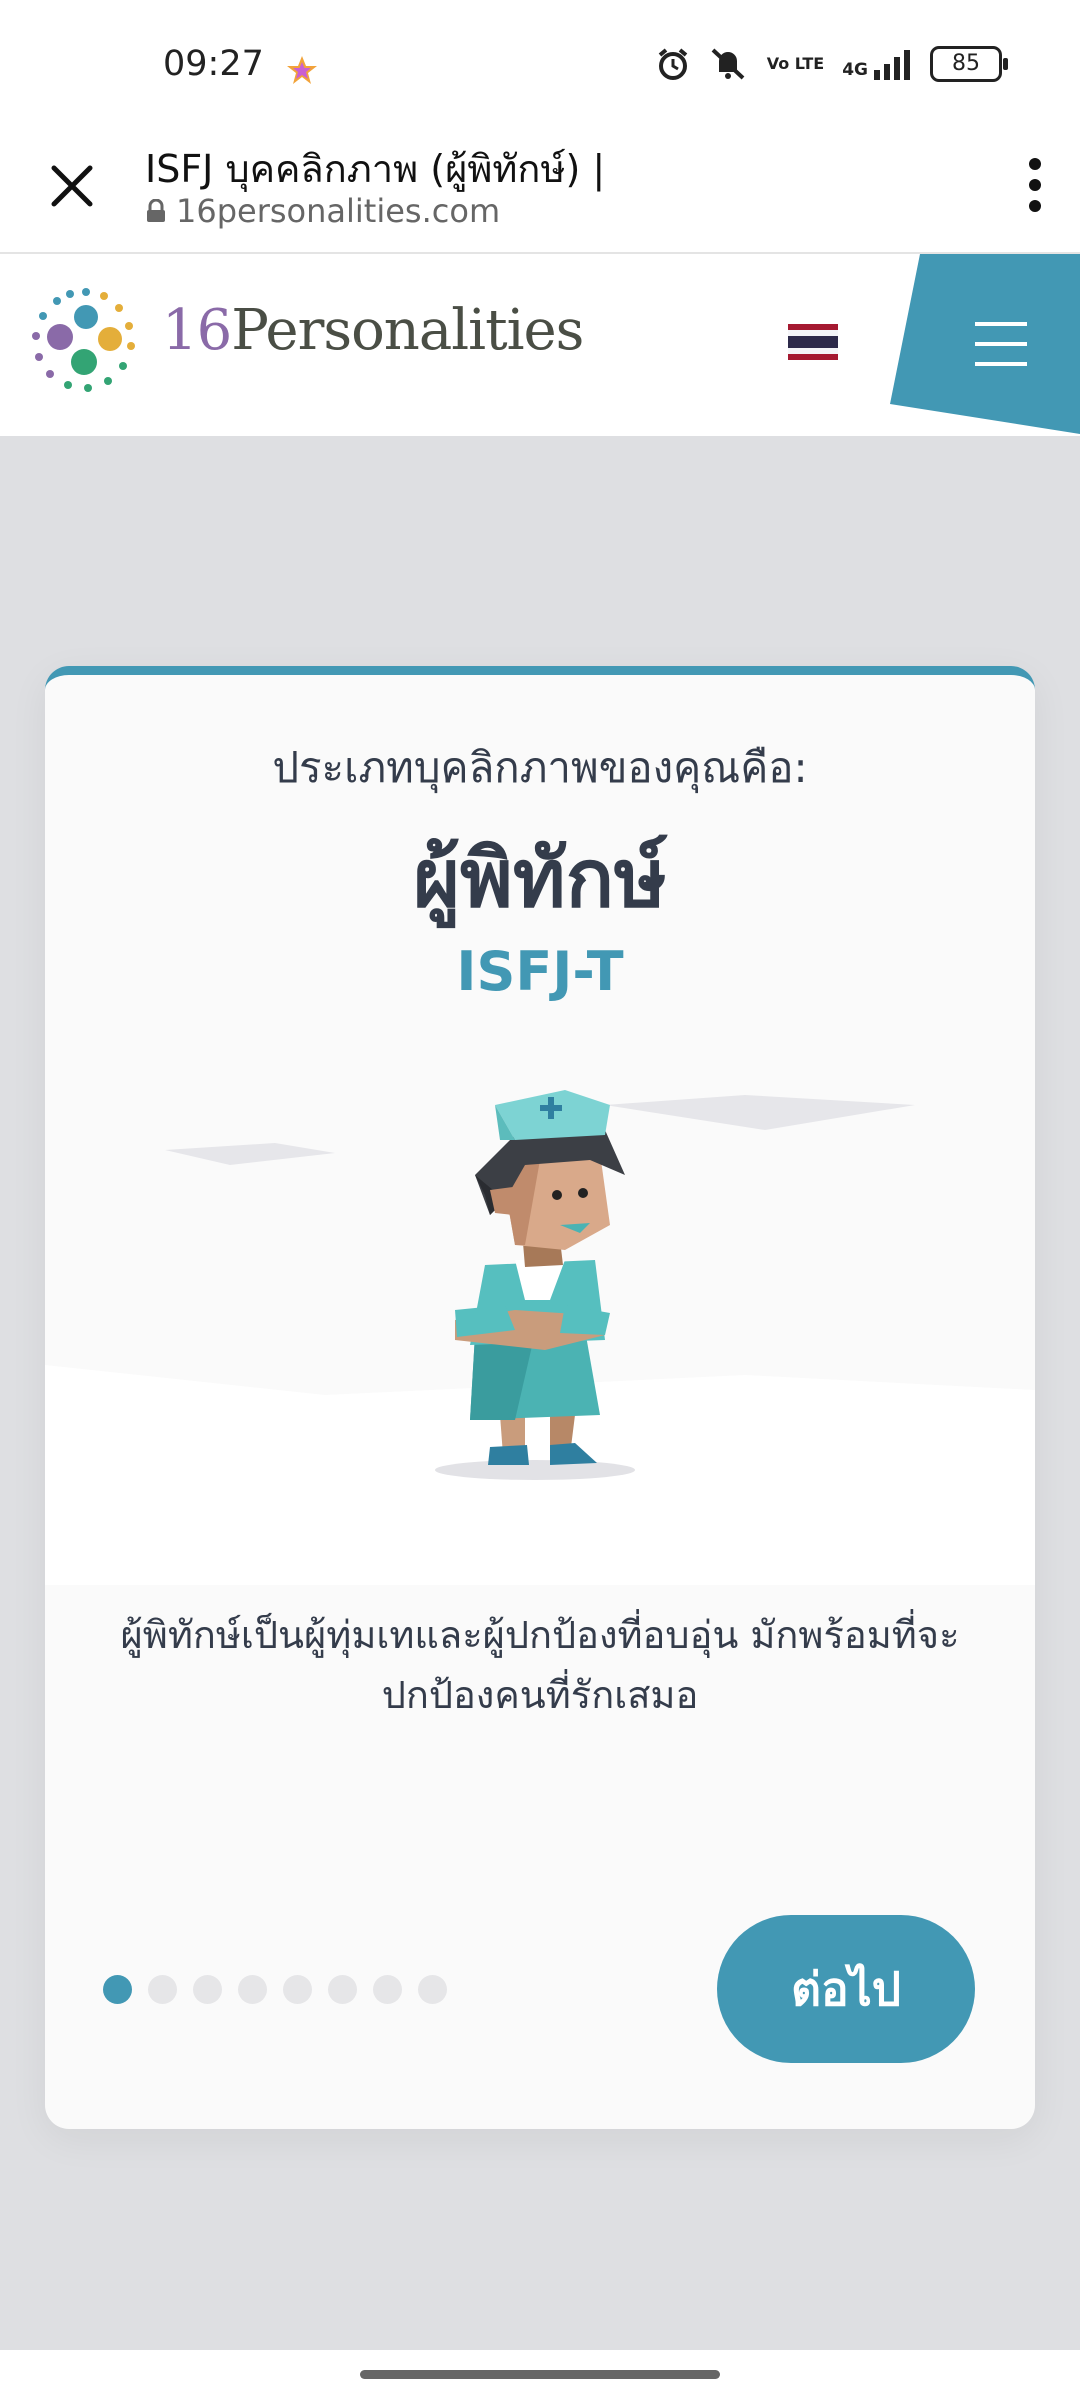  What do you see at coordinates (855, 70) in the screenshot?
I see `network-type: 4G` at bounding box center [855, 70].